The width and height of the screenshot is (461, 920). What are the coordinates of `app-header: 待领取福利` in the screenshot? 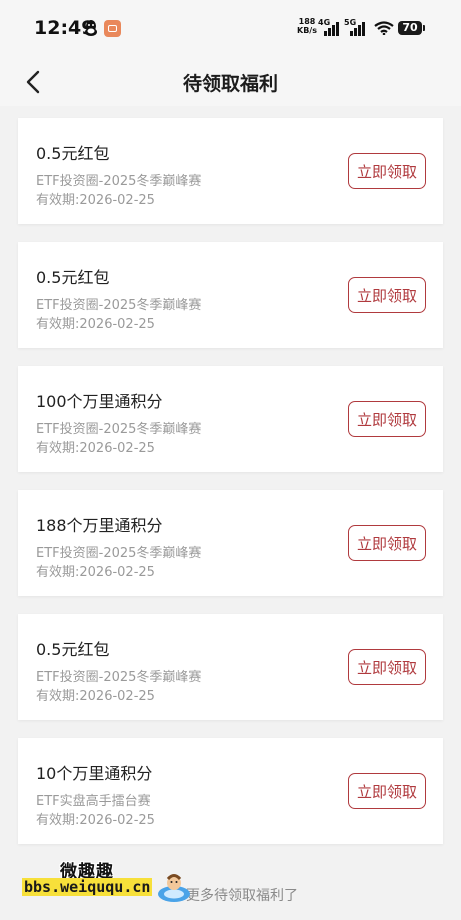 It's located at (230, 82).